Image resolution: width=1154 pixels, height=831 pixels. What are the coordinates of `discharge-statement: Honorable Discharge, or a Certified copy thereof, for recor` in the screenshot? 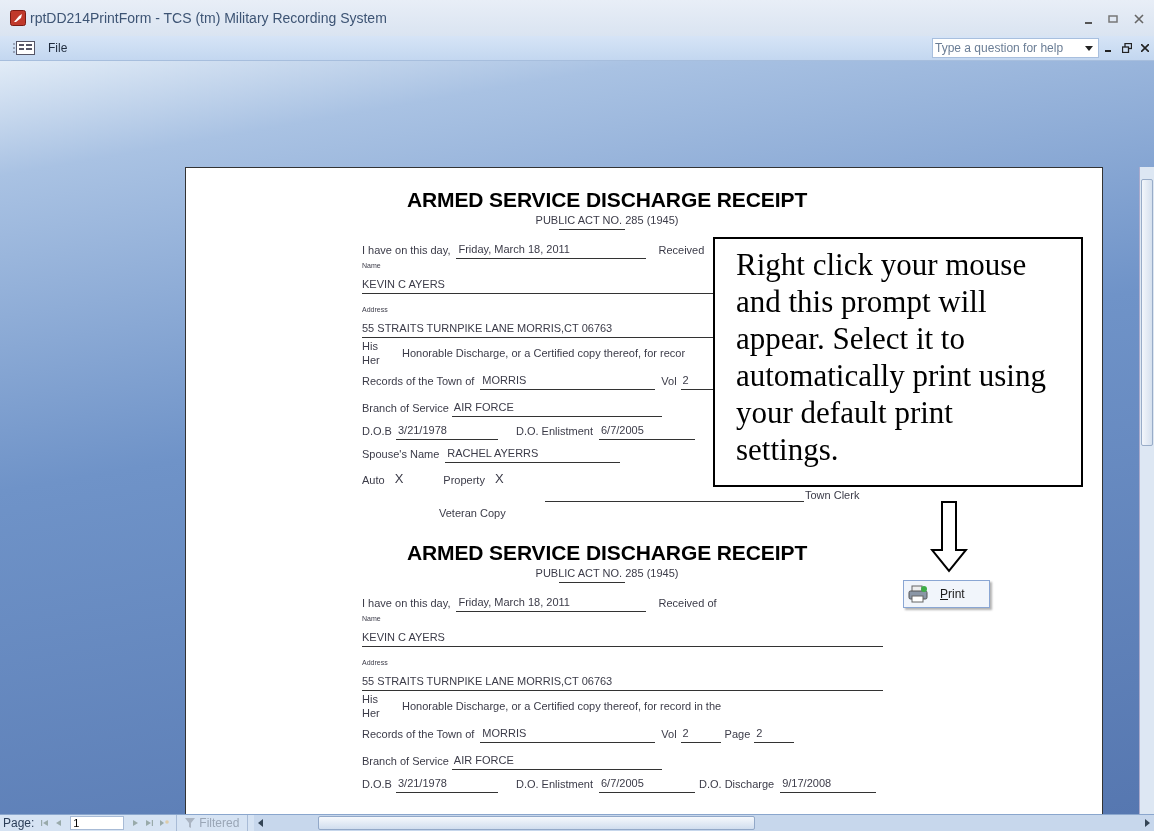 It's located at (544, 353).